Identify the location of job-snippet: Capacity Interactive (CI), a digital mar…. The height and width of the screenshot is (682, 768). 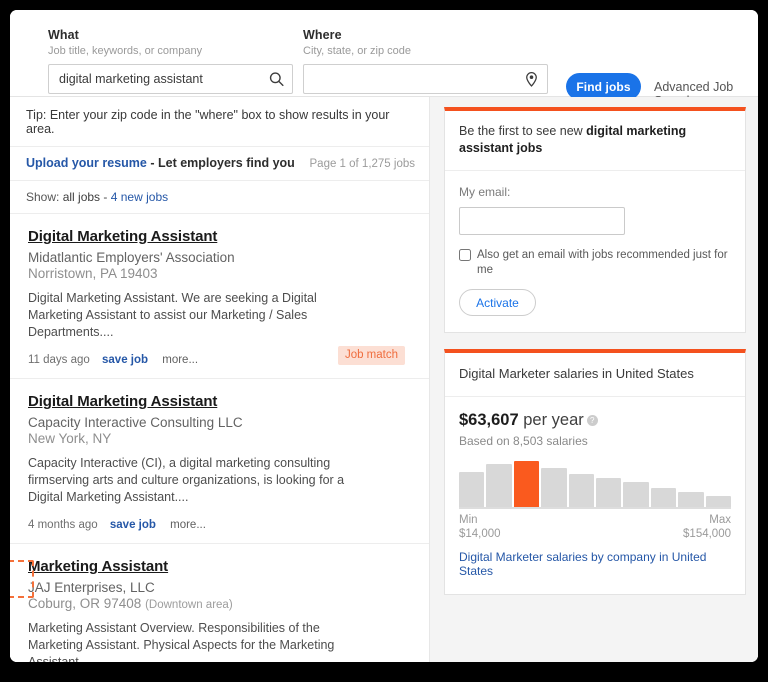
(186, 480).